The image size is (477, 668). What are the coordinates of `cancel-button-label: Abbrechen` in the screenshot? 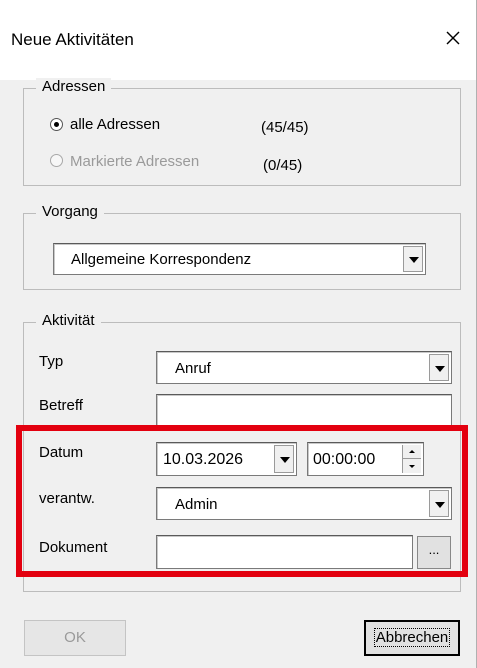 It's located at (412, 637).